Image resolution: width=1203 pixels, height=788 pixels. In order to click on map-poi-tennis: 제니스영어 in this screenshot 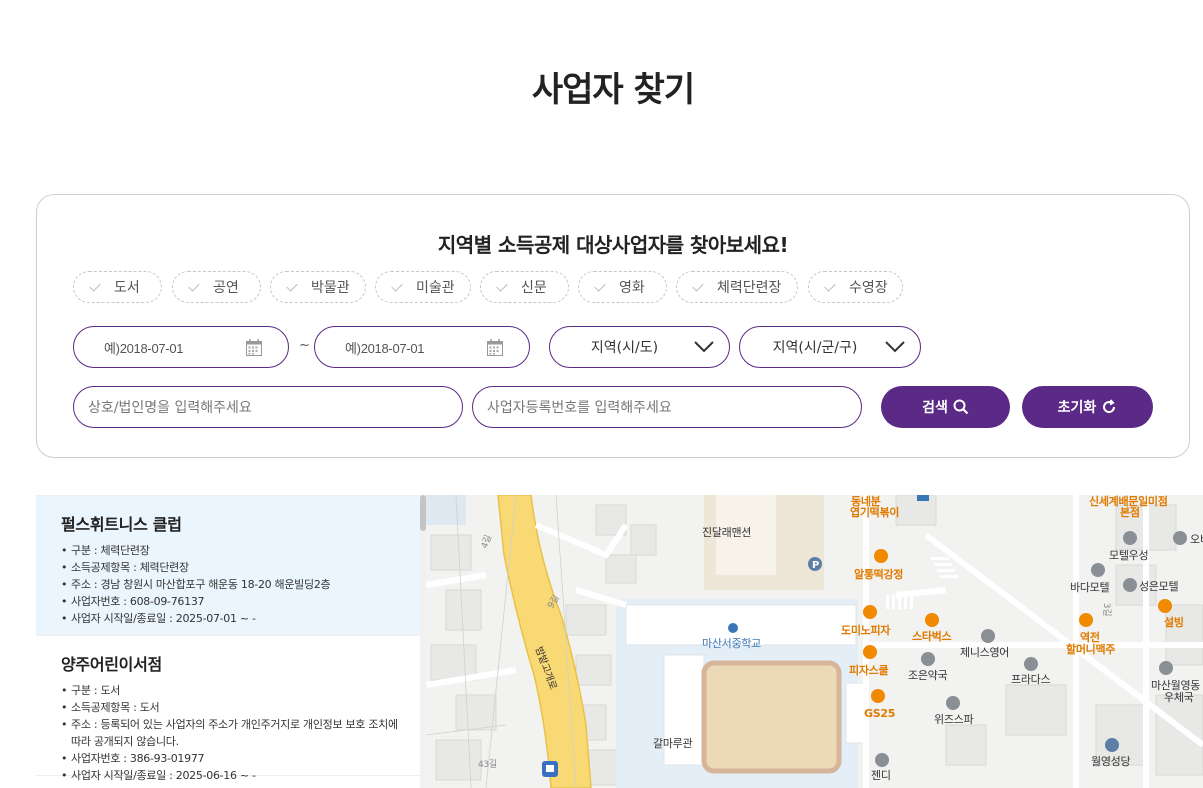, I will do `click(984, 652)`.